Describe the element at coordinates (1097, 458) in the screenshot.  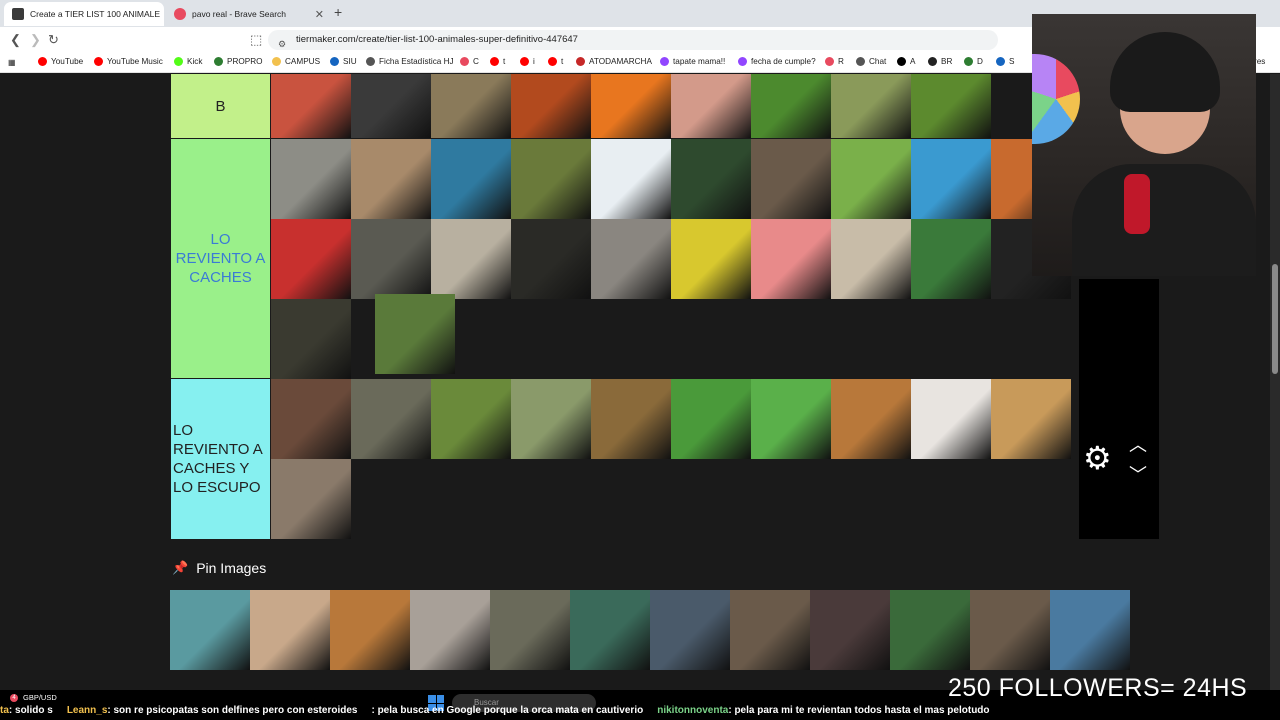
I see `gear-icon: ⚙` at that location.